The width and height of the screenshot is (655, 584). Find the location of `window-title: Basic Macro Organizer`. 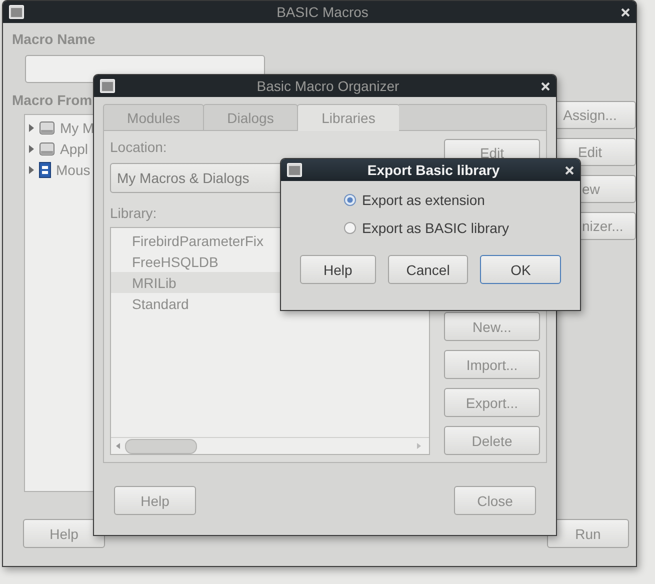

window-title: Basic Macro Organizer is located at coordinates (328, 86).